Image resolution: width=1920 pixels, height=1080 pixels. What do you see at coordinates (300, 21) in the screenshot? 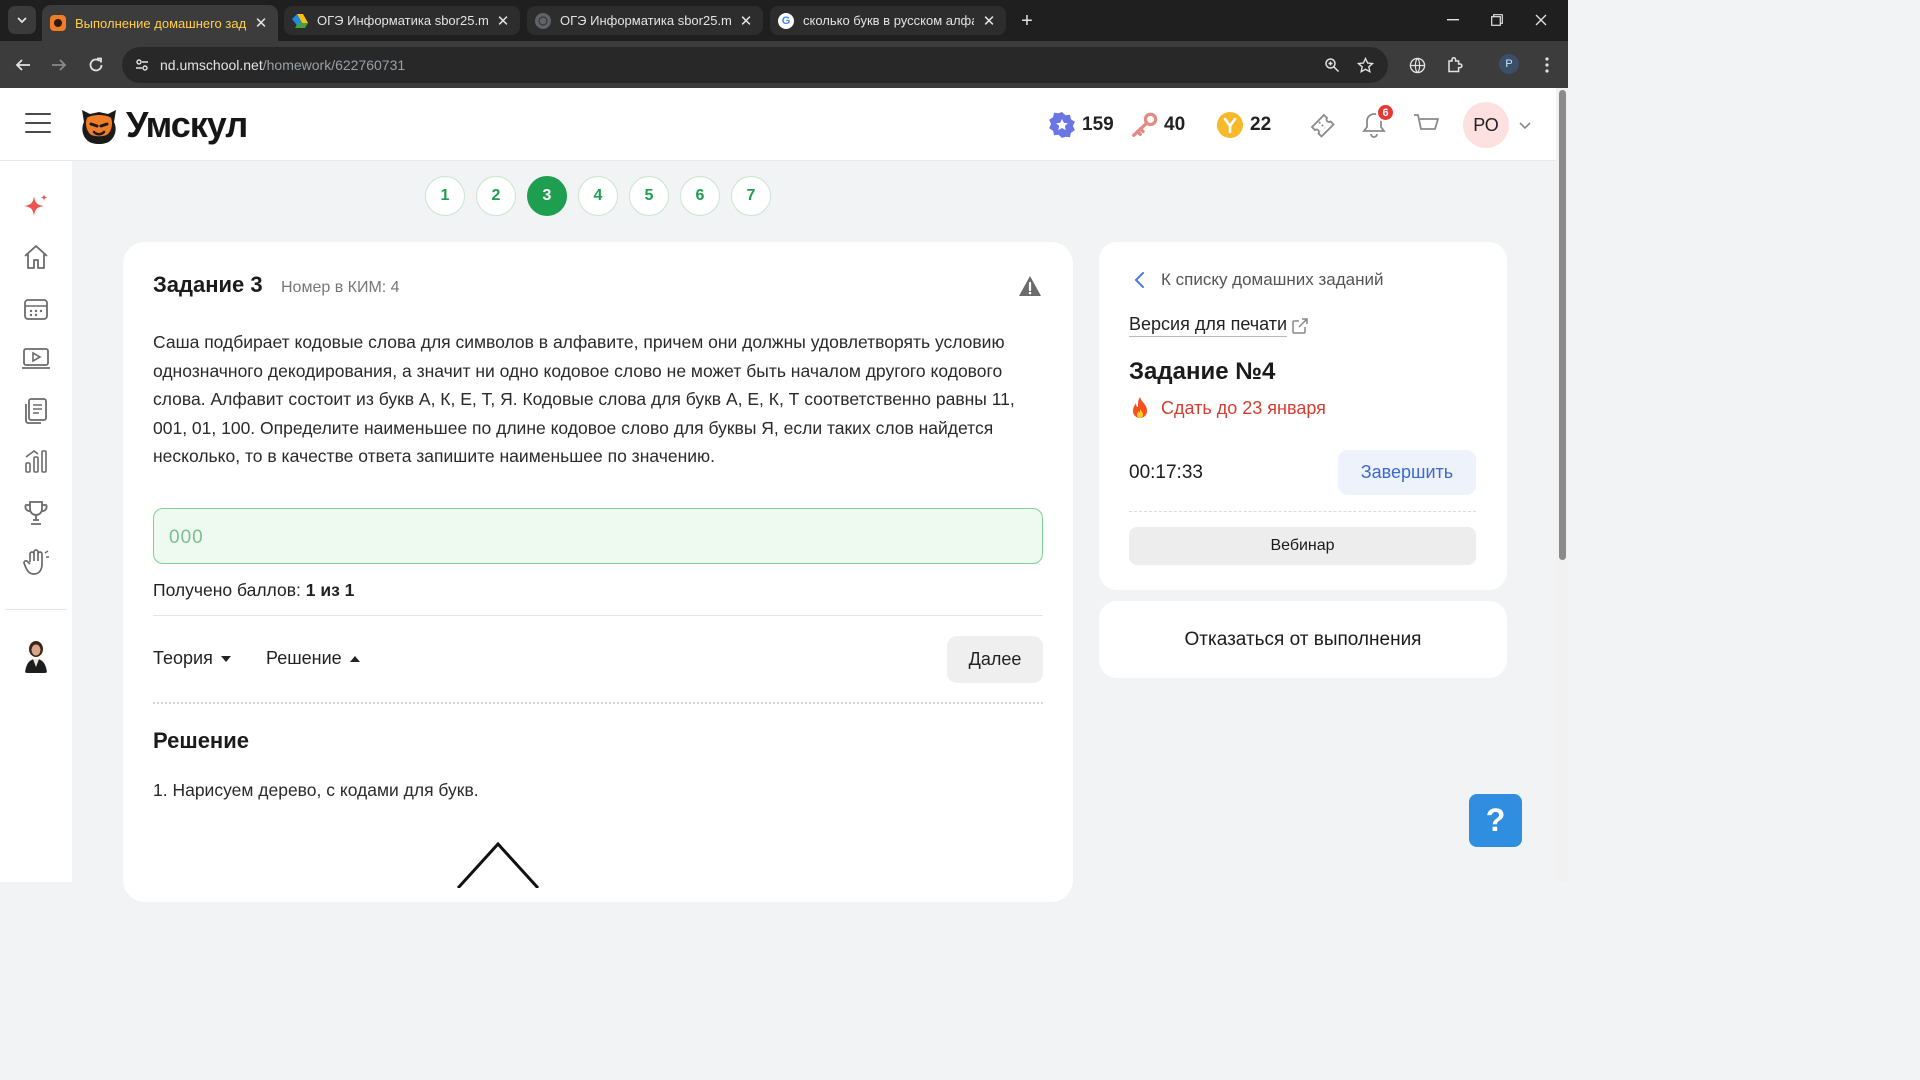
I see `google-drive-icon` at bounding box center [300, 21].